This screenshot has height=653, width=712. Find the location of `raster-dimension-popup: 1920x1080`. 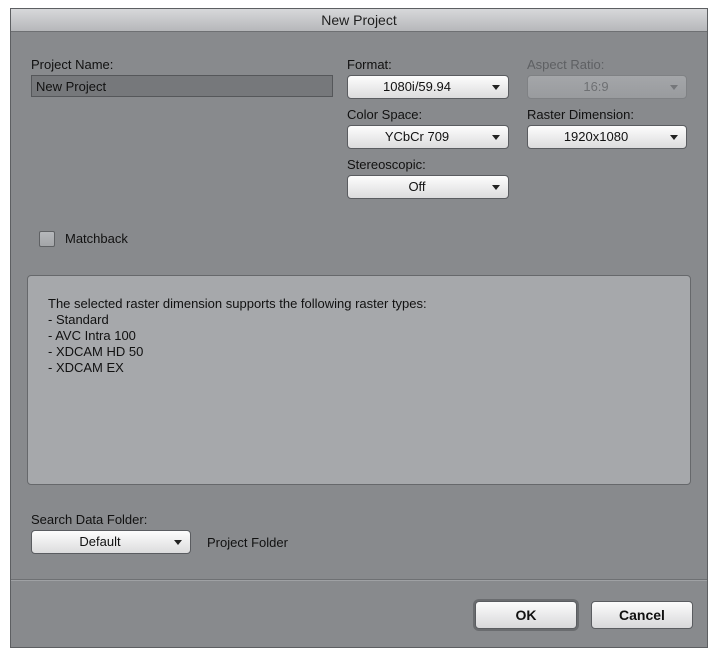

raster-dimension-popup: 1920x1080 is located at coordinates (607, 137).